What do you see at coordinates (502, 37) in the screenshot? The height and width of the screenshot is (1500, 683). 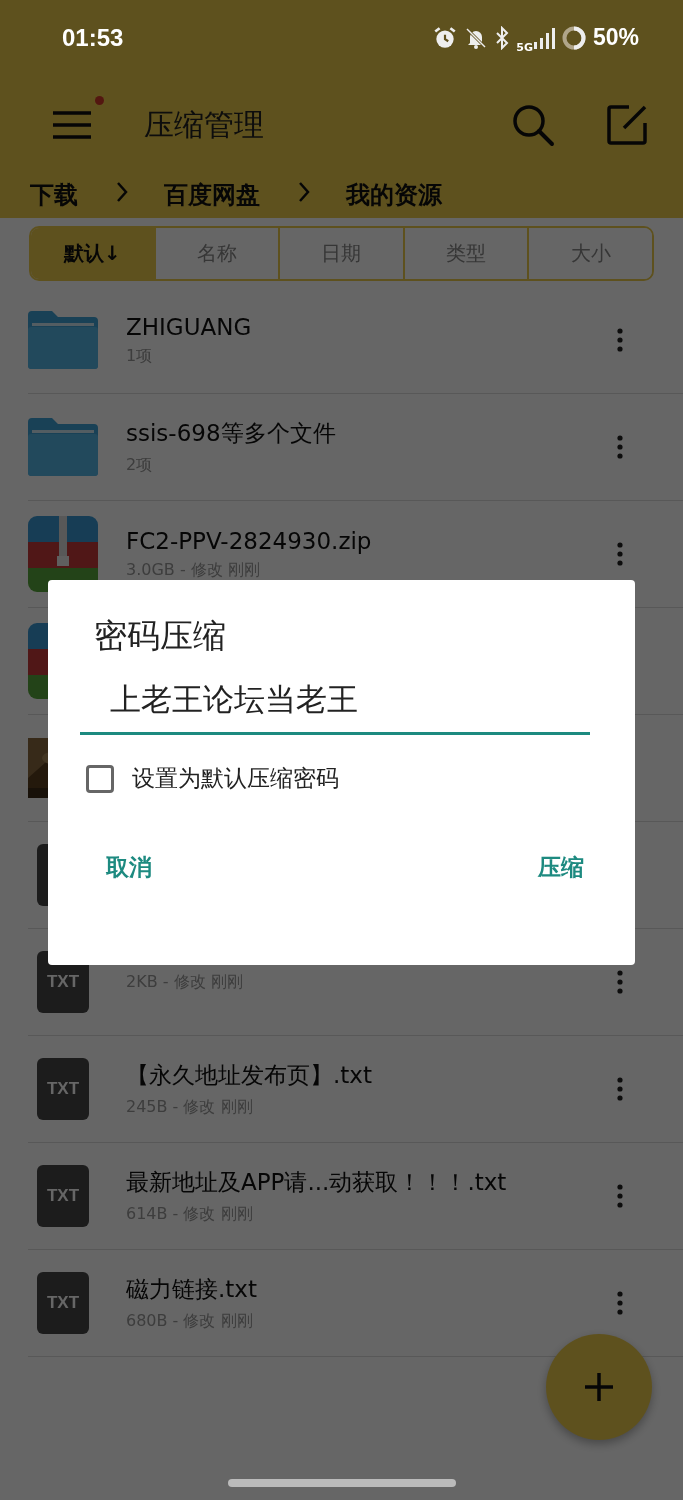 I see `bluetooth-icon` at bounding box center [502, 37].